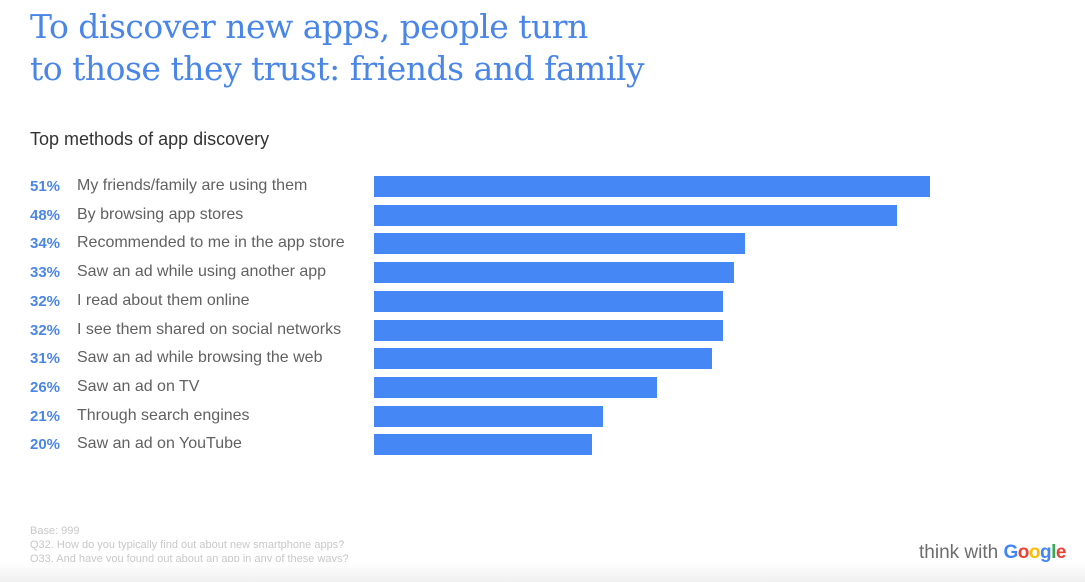 The height and width of the screenshot is (582, 1085). I want to click on value-label: 48%, so click(45, 215).